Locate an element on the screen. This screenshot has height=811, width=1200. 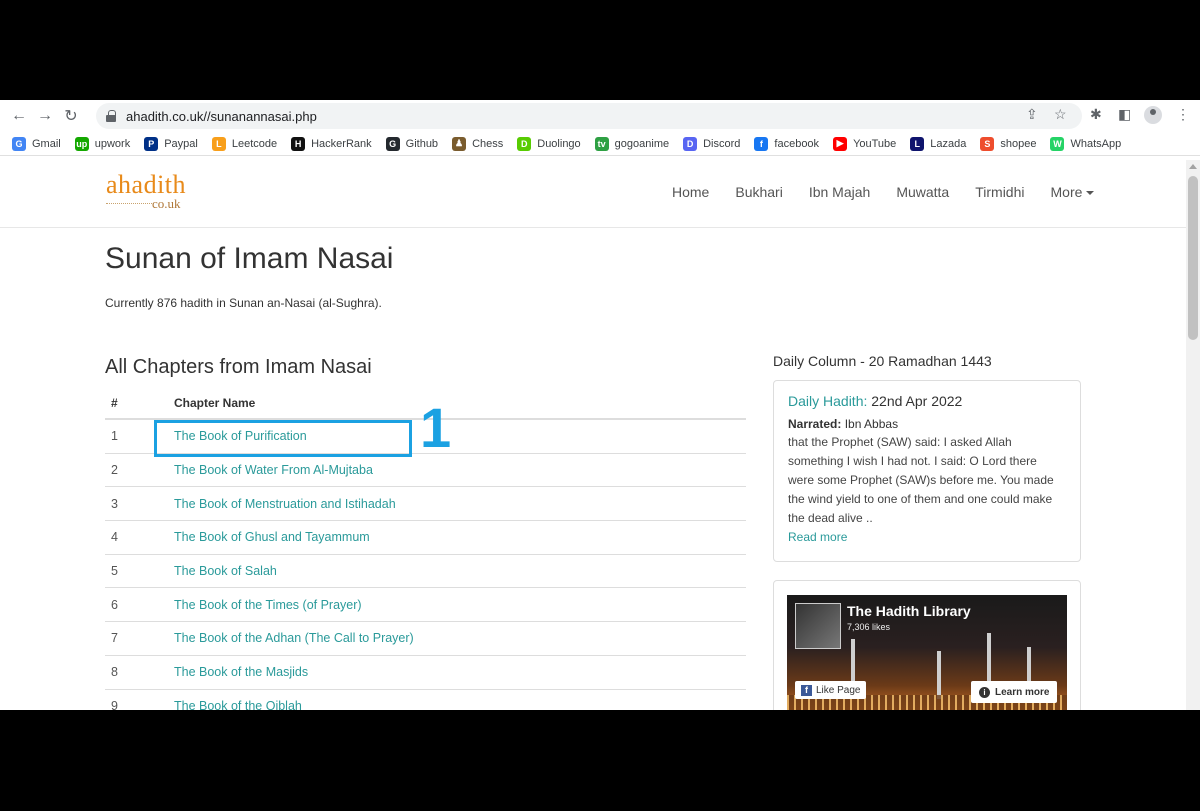
bookmark-whatsapp: W WhatsApp is located at coordinates (1085, 143).